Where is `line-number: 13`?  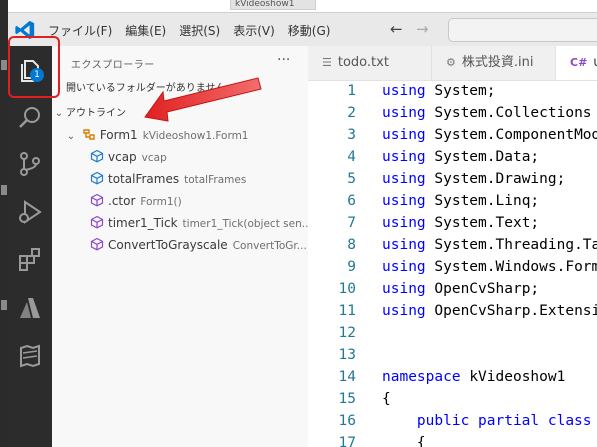
line-number: 13 is located at coordinates (347, 355).